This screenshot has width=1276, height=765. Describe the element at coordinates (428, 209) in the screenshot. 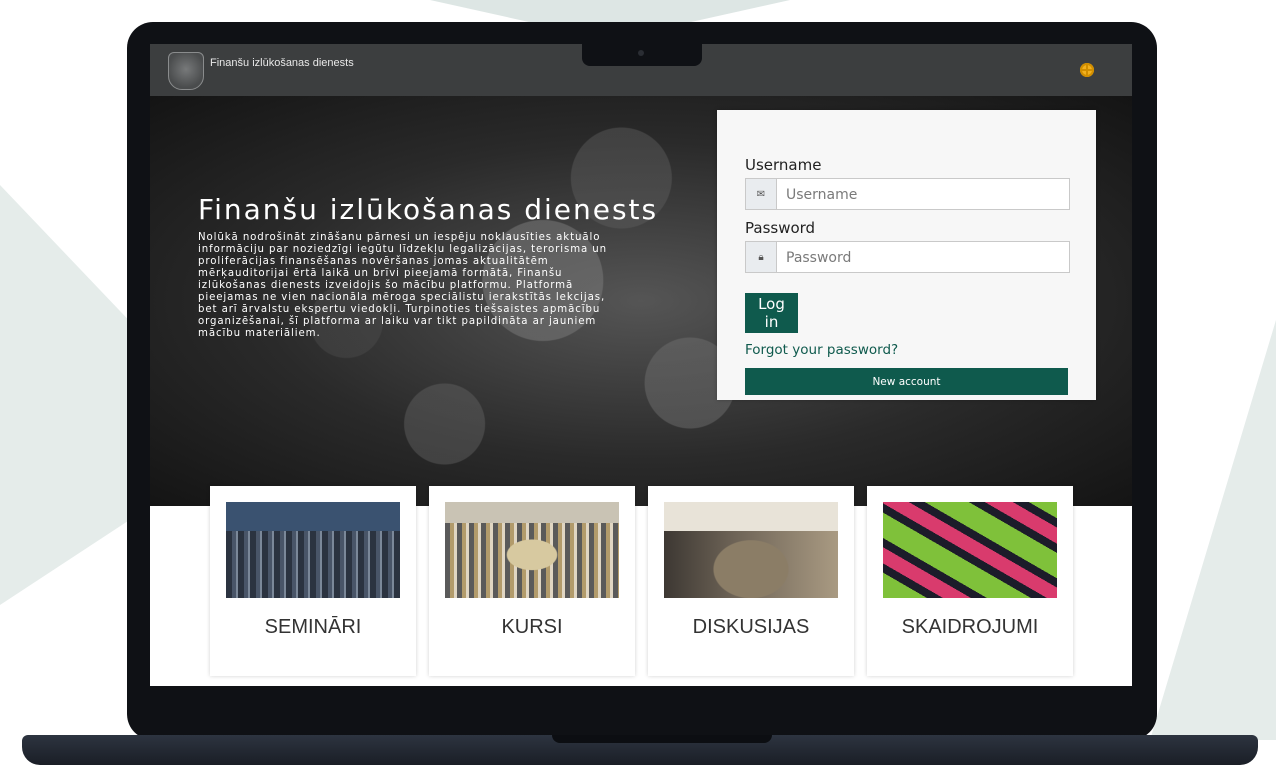

I see `hero-title: Finanšu izlūkošanas dienests` at that location.